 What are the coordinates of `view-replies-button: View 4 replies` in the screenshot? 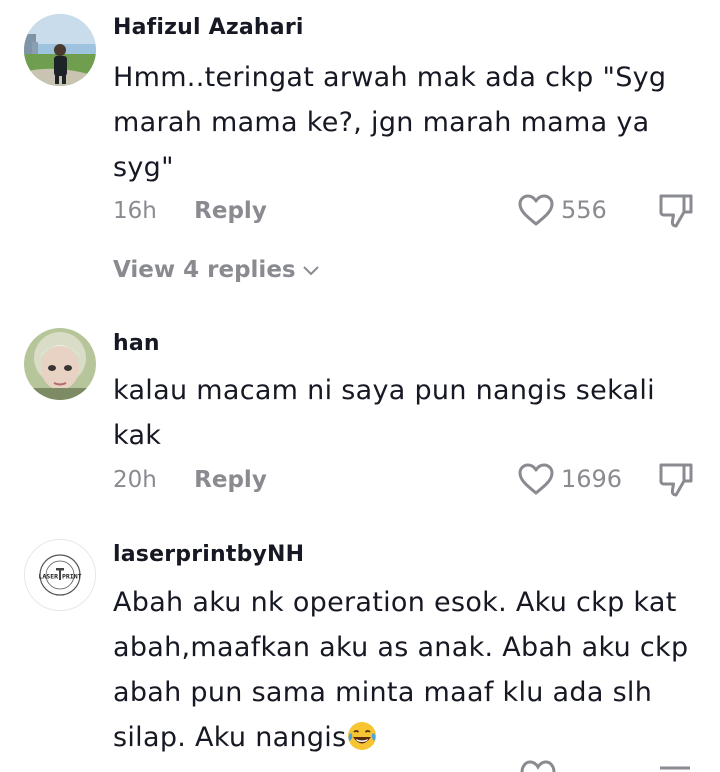 It's located at (216, 270).